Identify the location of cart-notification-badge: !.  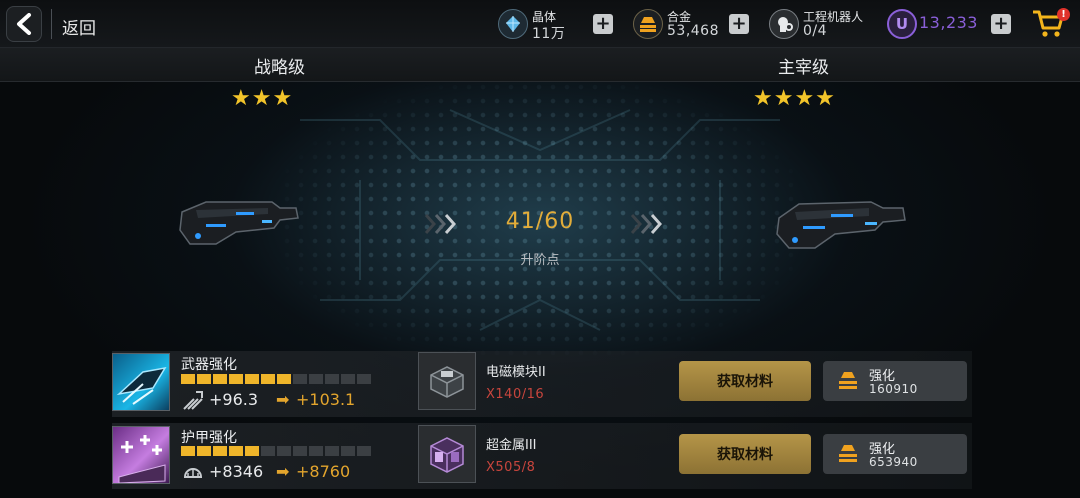
(1063, 14).